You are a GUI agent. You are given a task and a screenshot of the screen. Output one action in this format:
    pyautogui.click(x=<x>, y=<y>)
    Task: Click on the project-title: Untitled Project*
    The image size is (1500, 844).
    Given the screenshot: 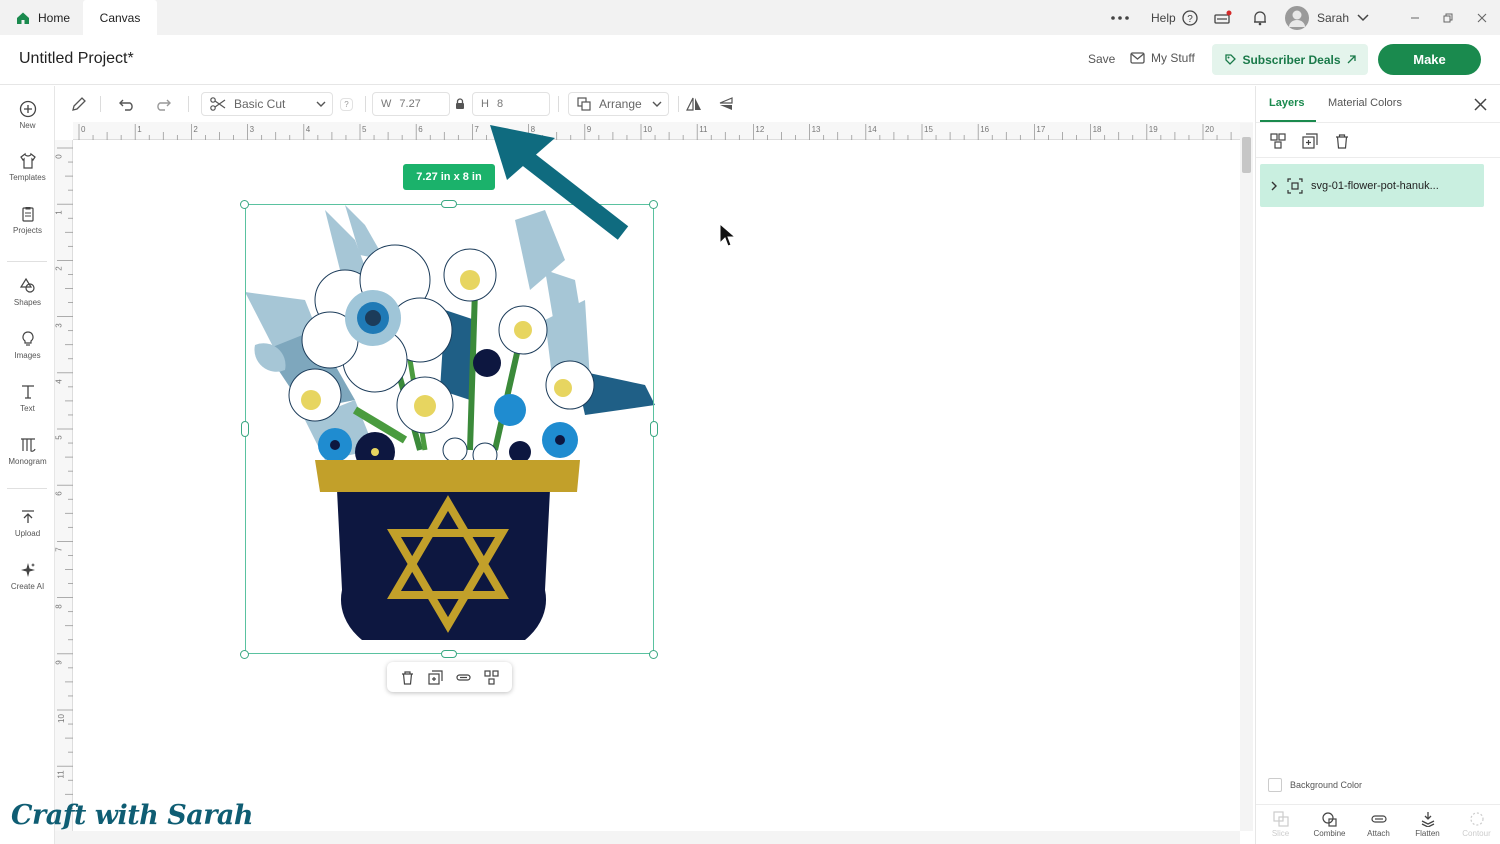 What is the action you would take?
    pyautogui.click(x=76, y=59)
    